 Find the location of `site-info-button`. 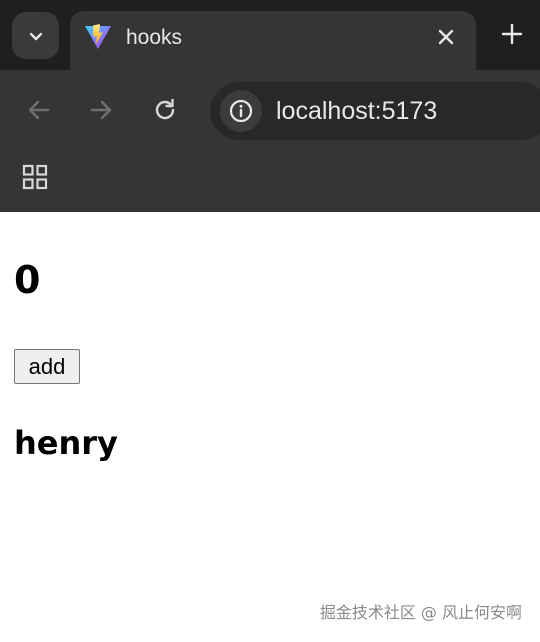

site-info-button is located at coordinates (241, 111).